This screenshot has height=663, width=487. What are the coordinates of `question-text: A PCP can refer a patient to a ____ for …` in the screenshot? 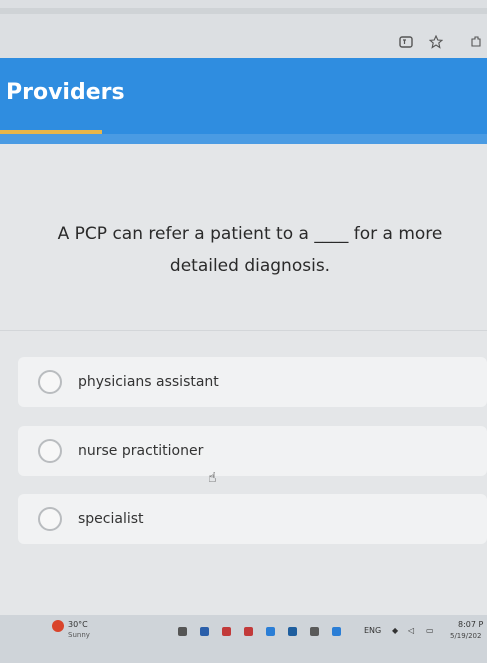 It's located at (250, 250).